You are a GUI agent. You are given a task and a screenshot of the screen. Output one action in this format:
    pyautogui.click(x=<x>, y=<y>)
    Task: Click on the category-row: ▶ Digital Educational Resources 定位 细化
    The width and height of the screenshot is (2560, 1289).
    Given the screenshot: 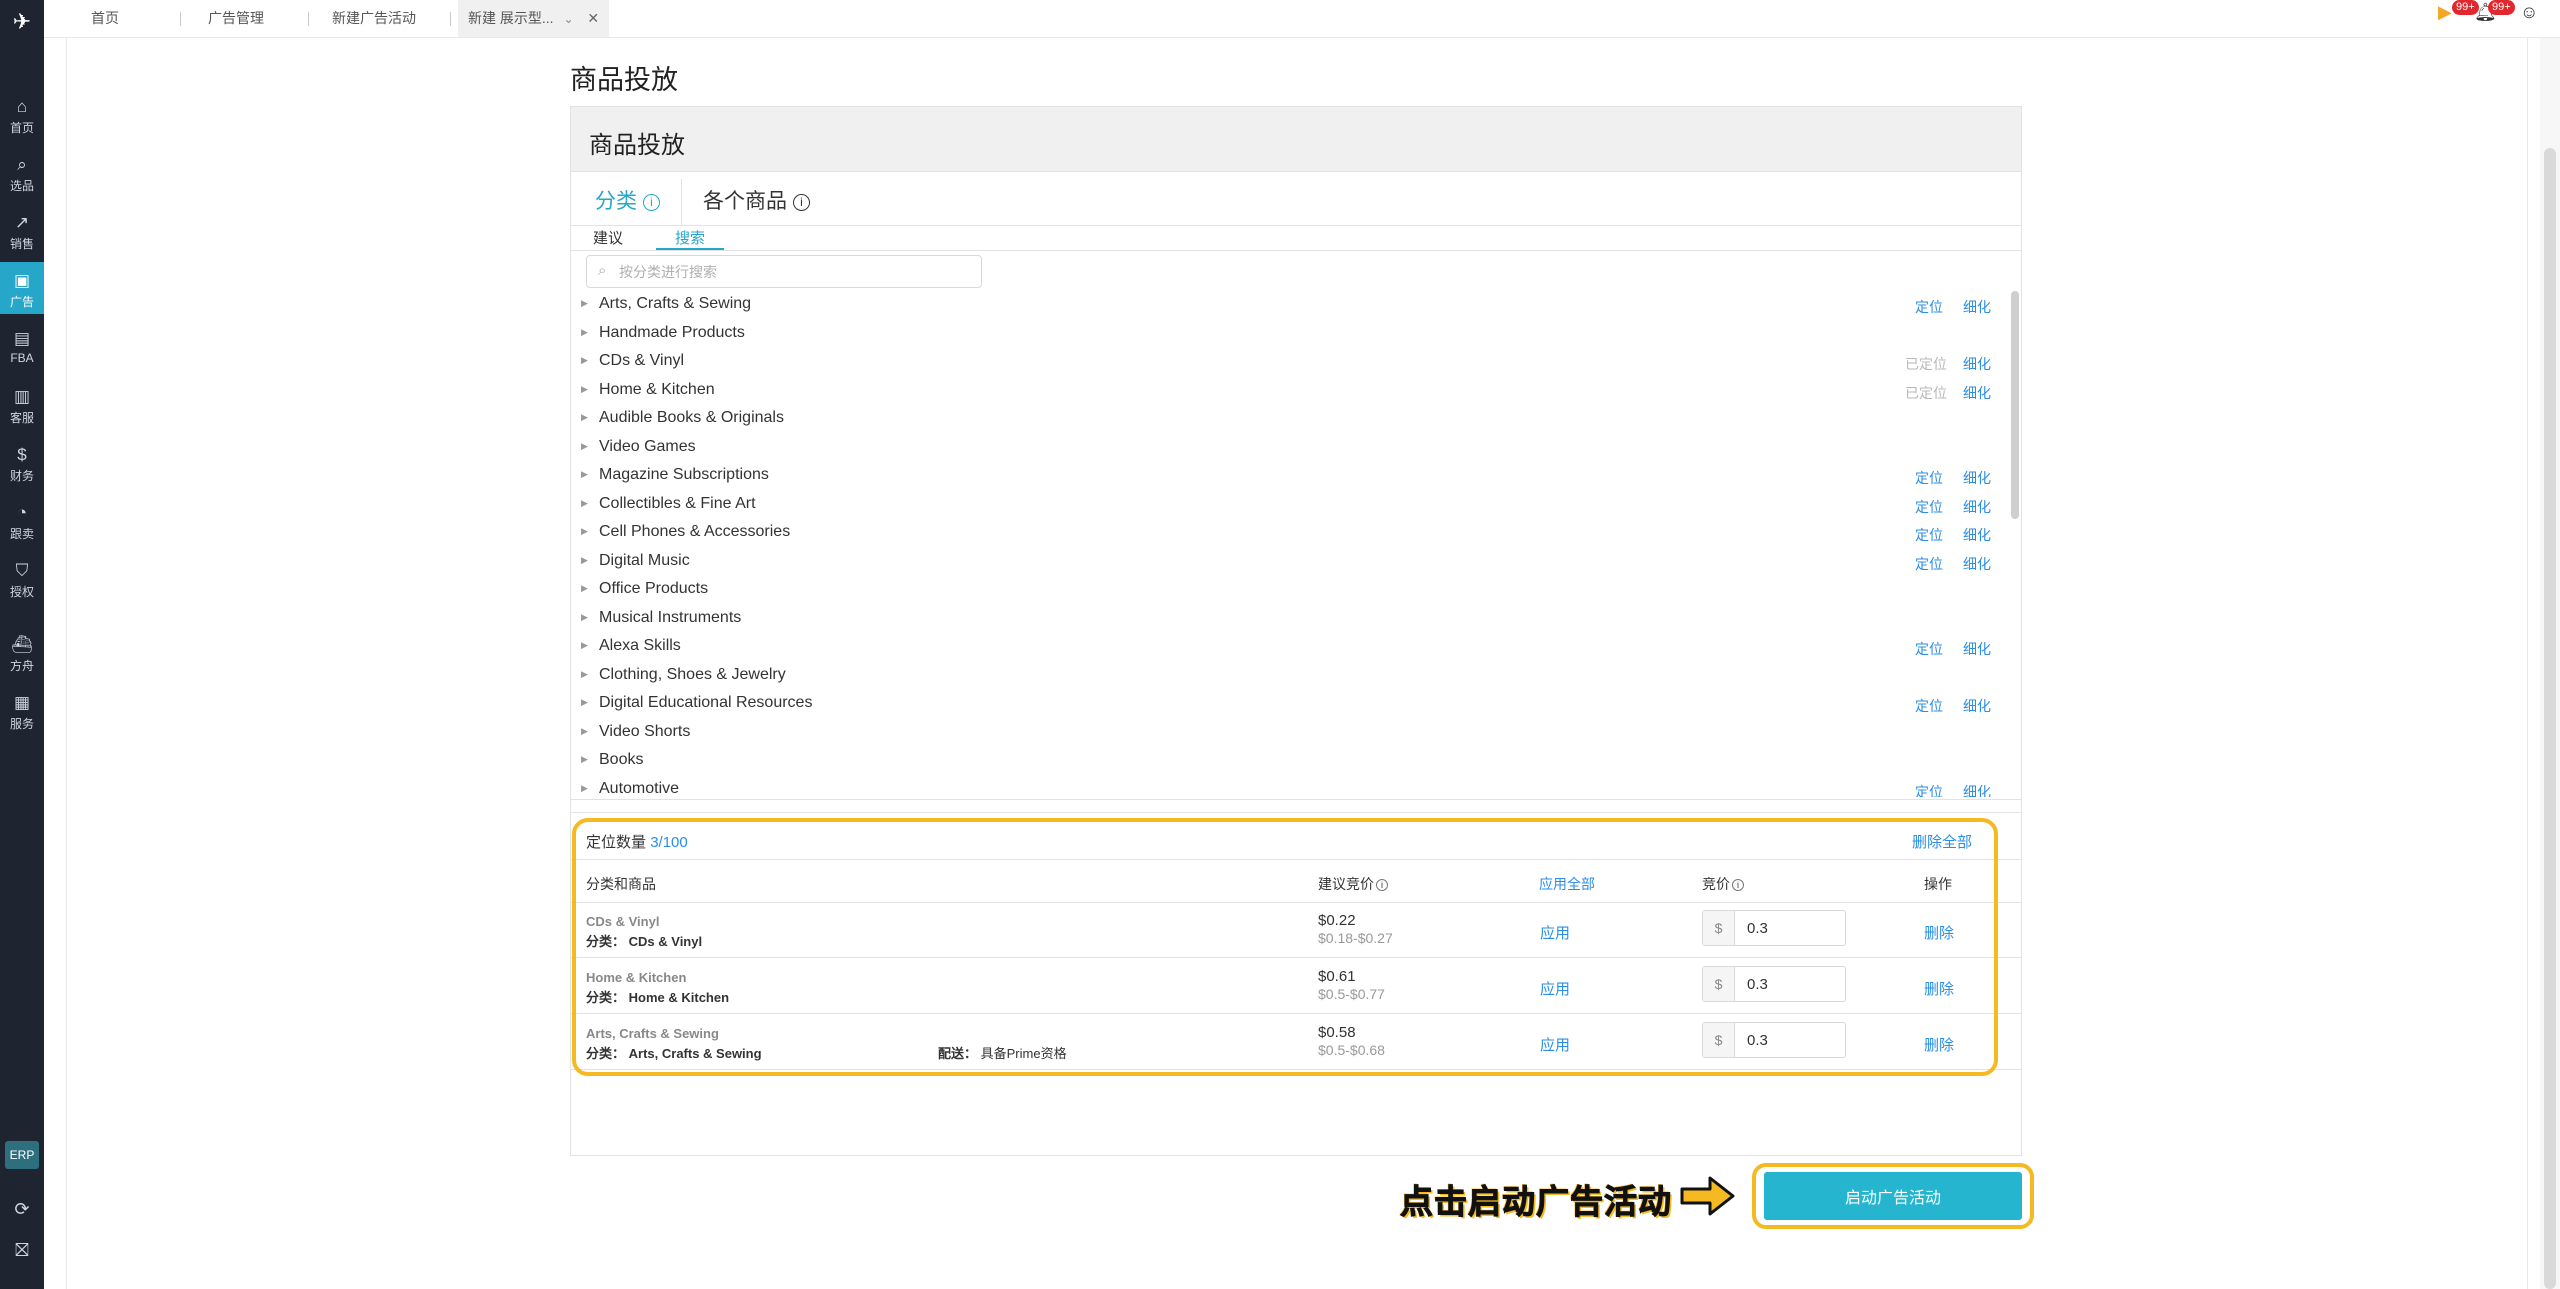 What is the action you would take?
    pyautogui.click(x=1286, y=704)
    